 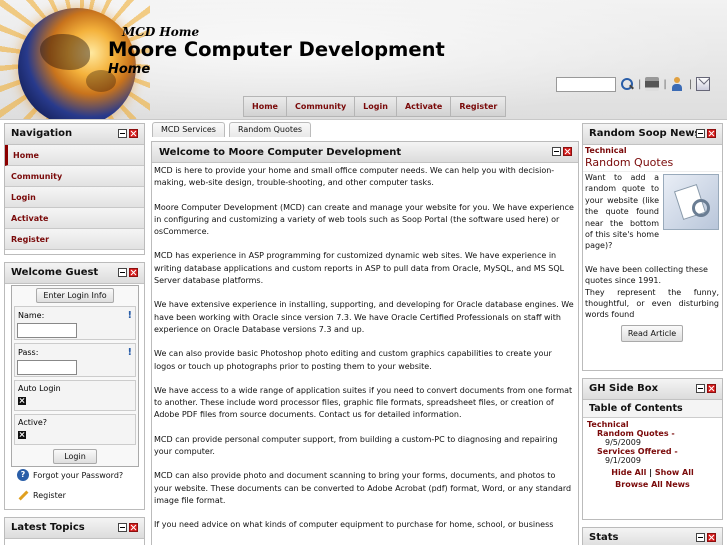 What do you see at coordinates (75, 352) in the screenshot?
I see `pass-label-row: Pass: !` at bounding box center [75, 352].